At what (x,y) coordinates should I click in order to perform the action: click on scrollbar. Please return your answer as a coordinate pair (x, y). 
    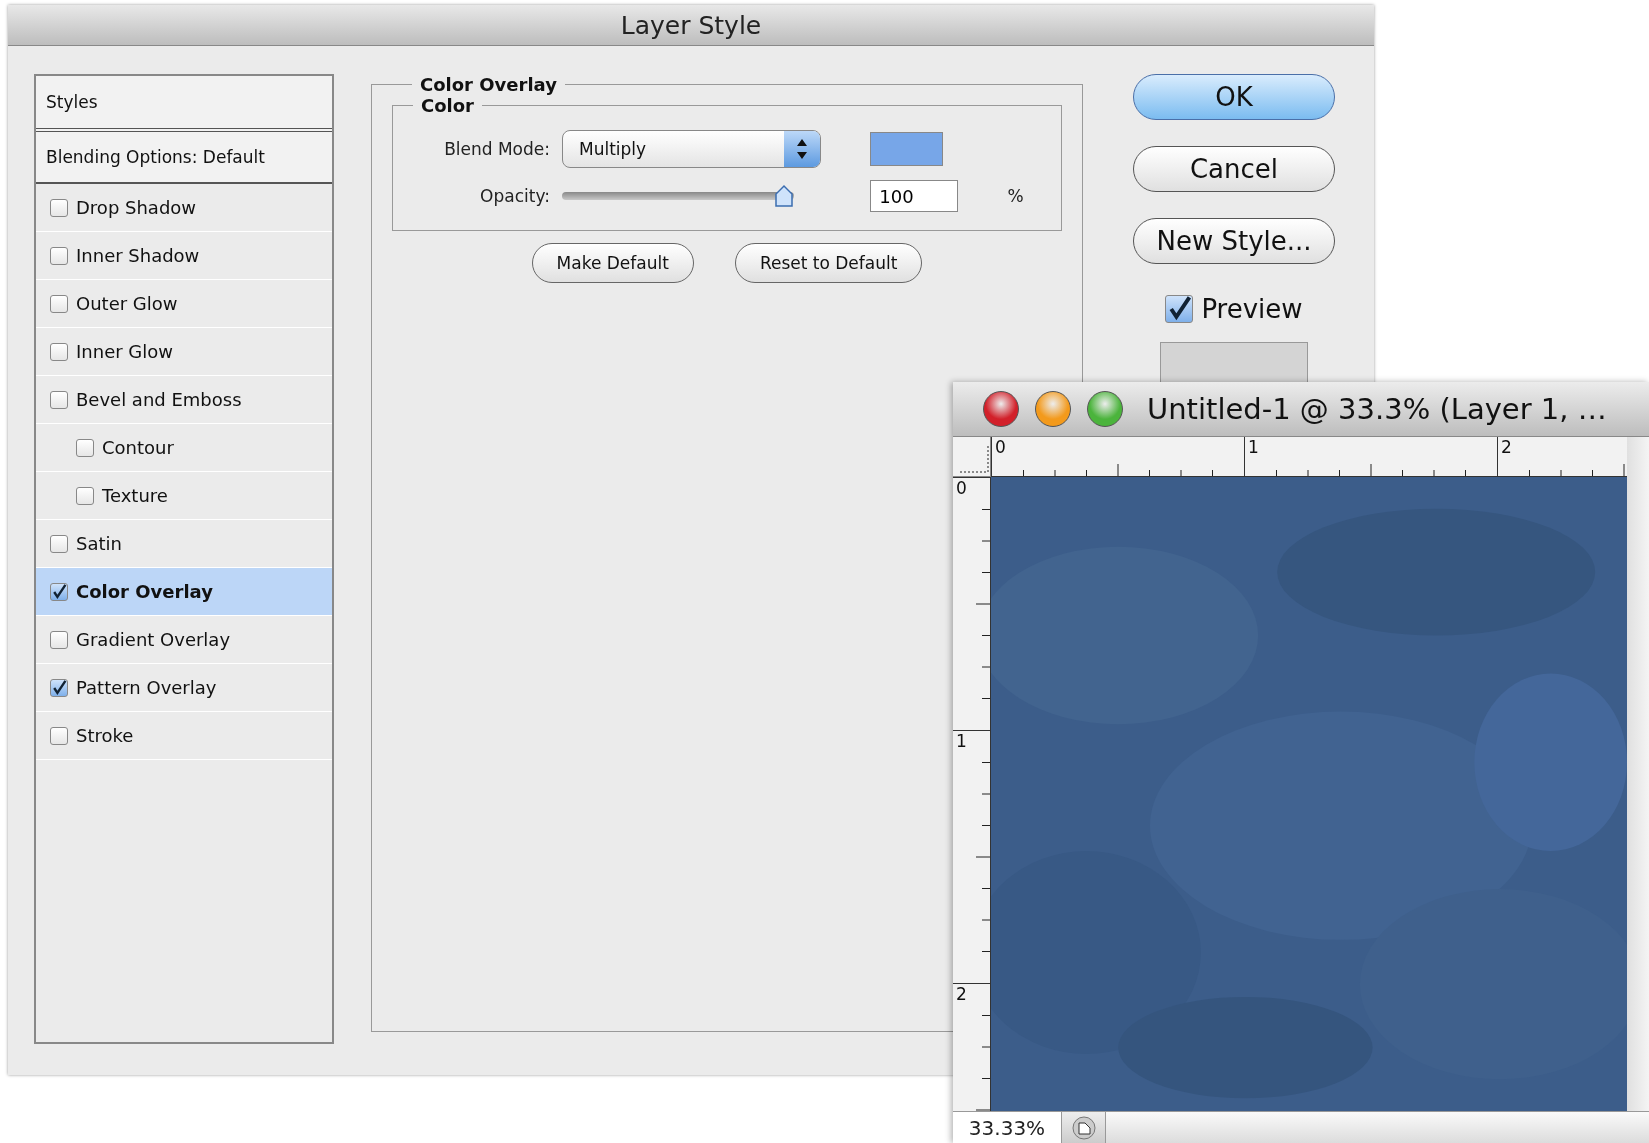
    Looking at the image, I should click on (1638, 774).